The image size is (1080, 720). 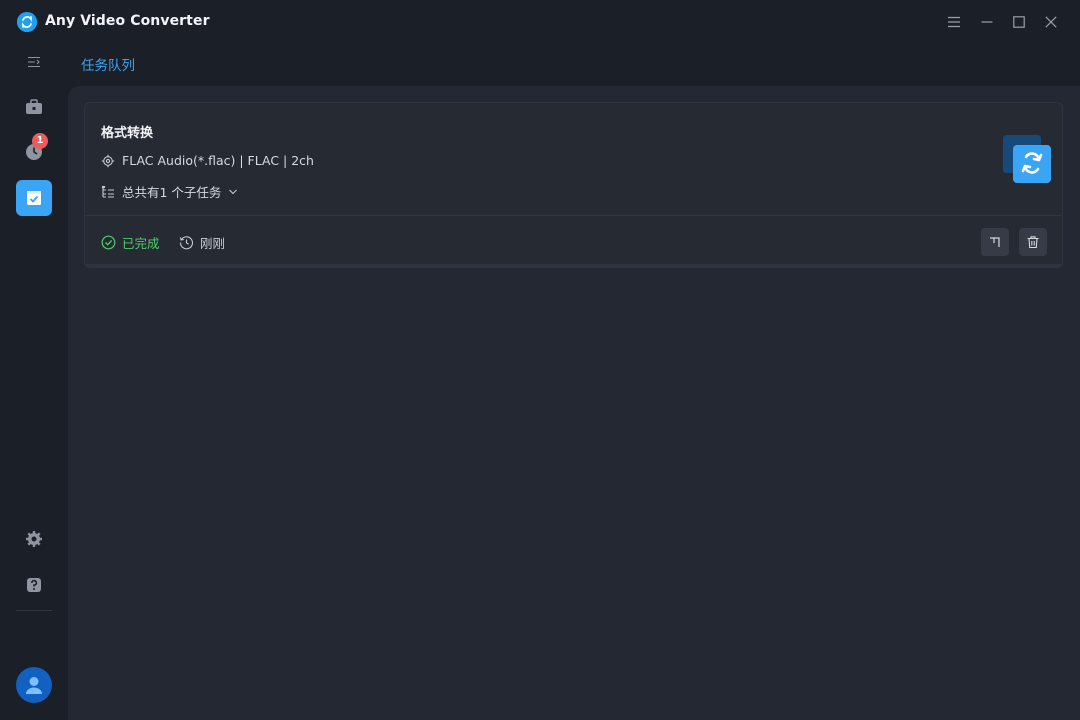 I want to click on user-icon, so click(x=34, y=685).